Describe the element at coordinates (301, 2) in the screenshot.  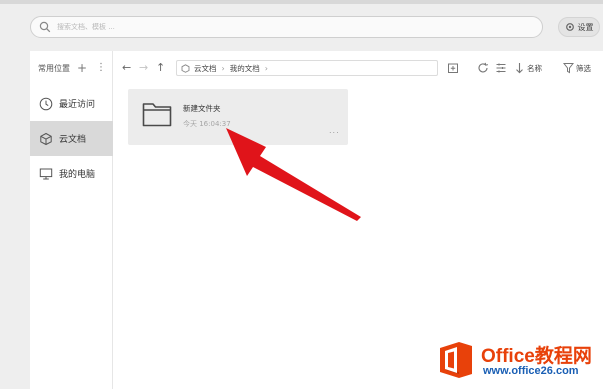
I see `title-bar` at that location.